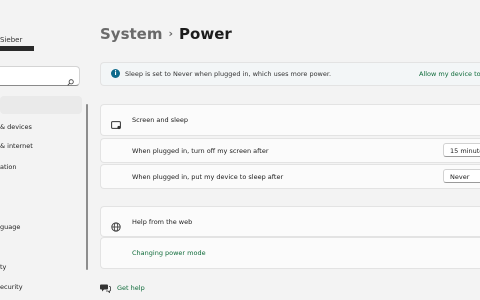 The image size is (480, 300). What do you see at coordinates (461, 150) in the screenshot?
I see `screen-timeout-dropdown: 15 minutes` at bounding box center [461, 150].